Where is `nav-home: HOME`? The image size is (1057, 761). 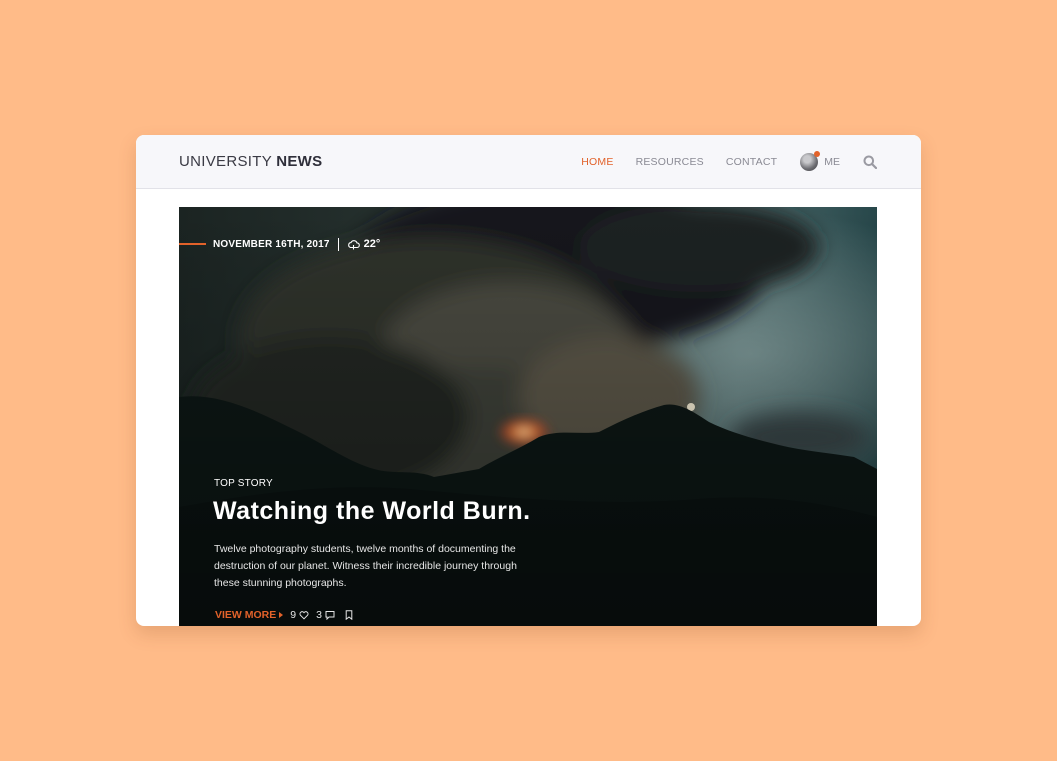 nav-home: HOME is located at coordinates (597, 162).